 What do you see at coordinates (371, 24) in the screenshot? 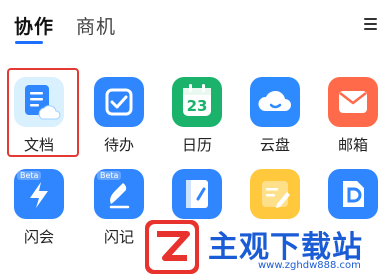
I see `hamburger-menu-icon` at bounding box center [371, 24].